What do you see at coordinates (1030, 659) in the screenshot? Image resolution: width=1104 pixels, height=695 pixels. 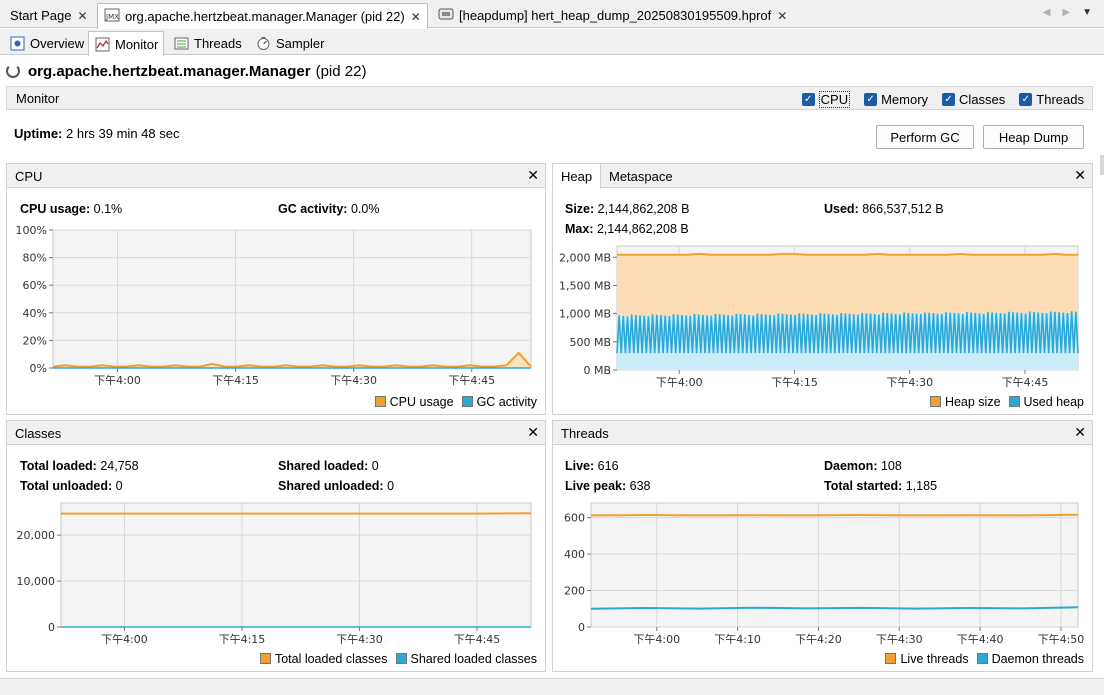 I see `legend-item: Daemon threads` at bounding box center [1030, 659].